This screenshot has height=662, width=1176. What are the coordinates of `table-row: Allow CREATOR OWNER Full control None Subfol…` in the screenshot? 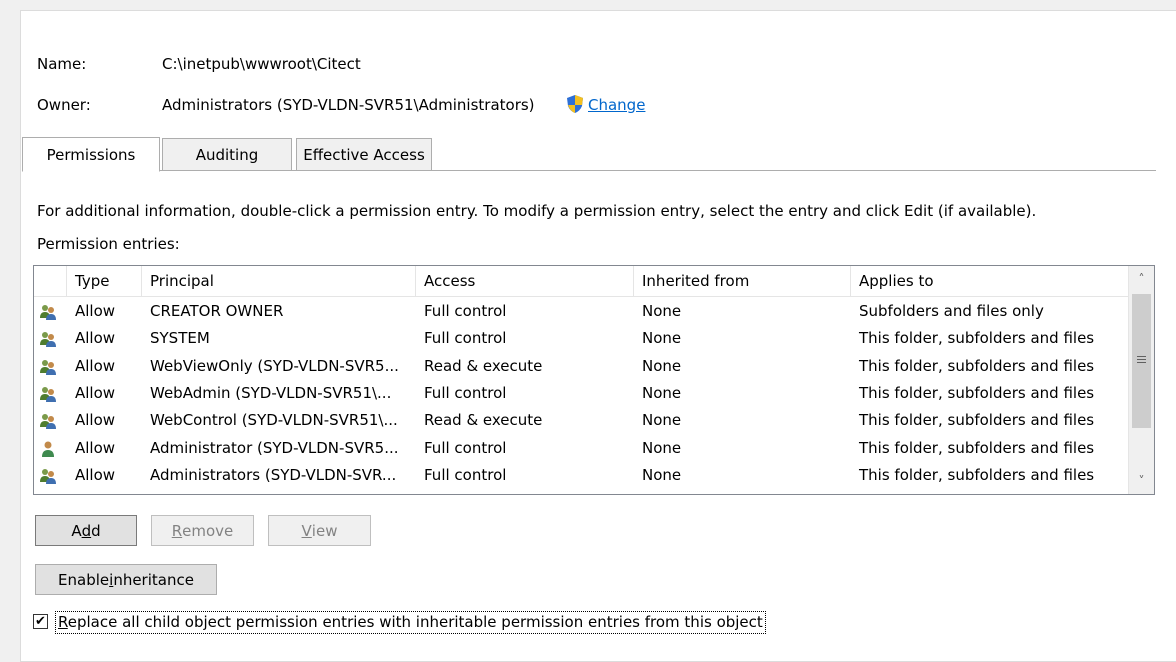 It's located at (581, 311).